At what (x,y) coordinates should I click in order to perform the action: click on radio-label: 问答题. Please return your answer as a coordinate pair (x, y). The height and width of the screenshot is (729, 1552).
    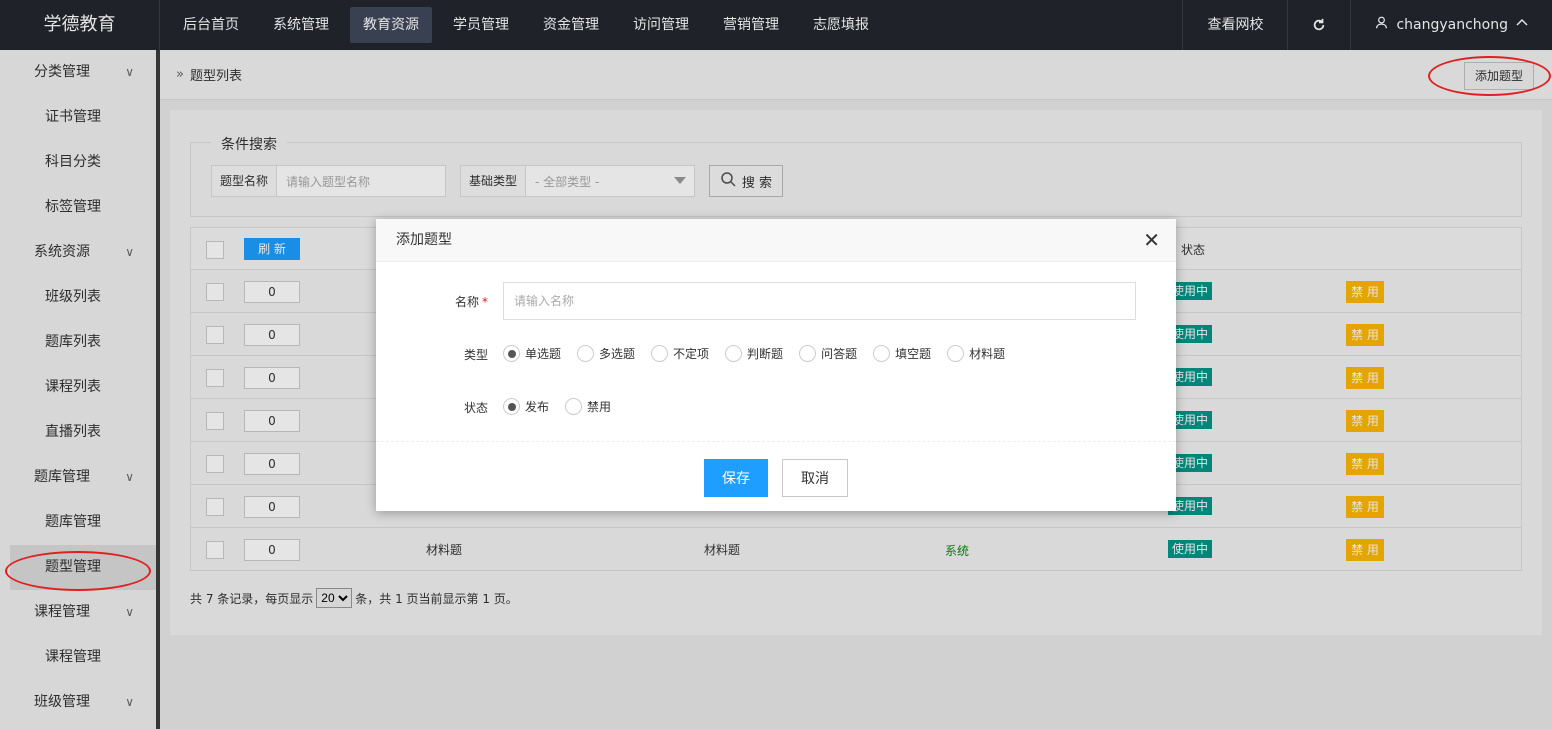
    Looking at the image, I should click on (839, 354).